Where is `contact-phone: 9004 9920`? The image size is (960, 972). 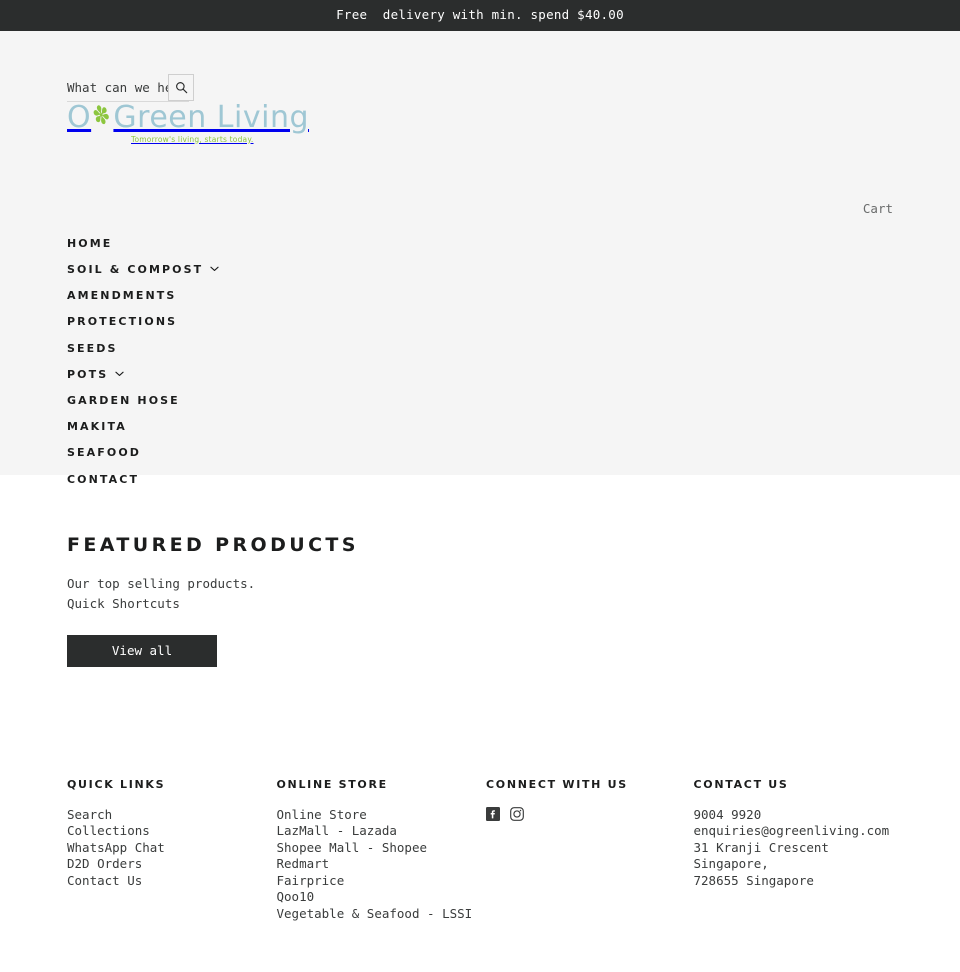
contact-phone: 9004 9920 is located at coordinates (727, 814).